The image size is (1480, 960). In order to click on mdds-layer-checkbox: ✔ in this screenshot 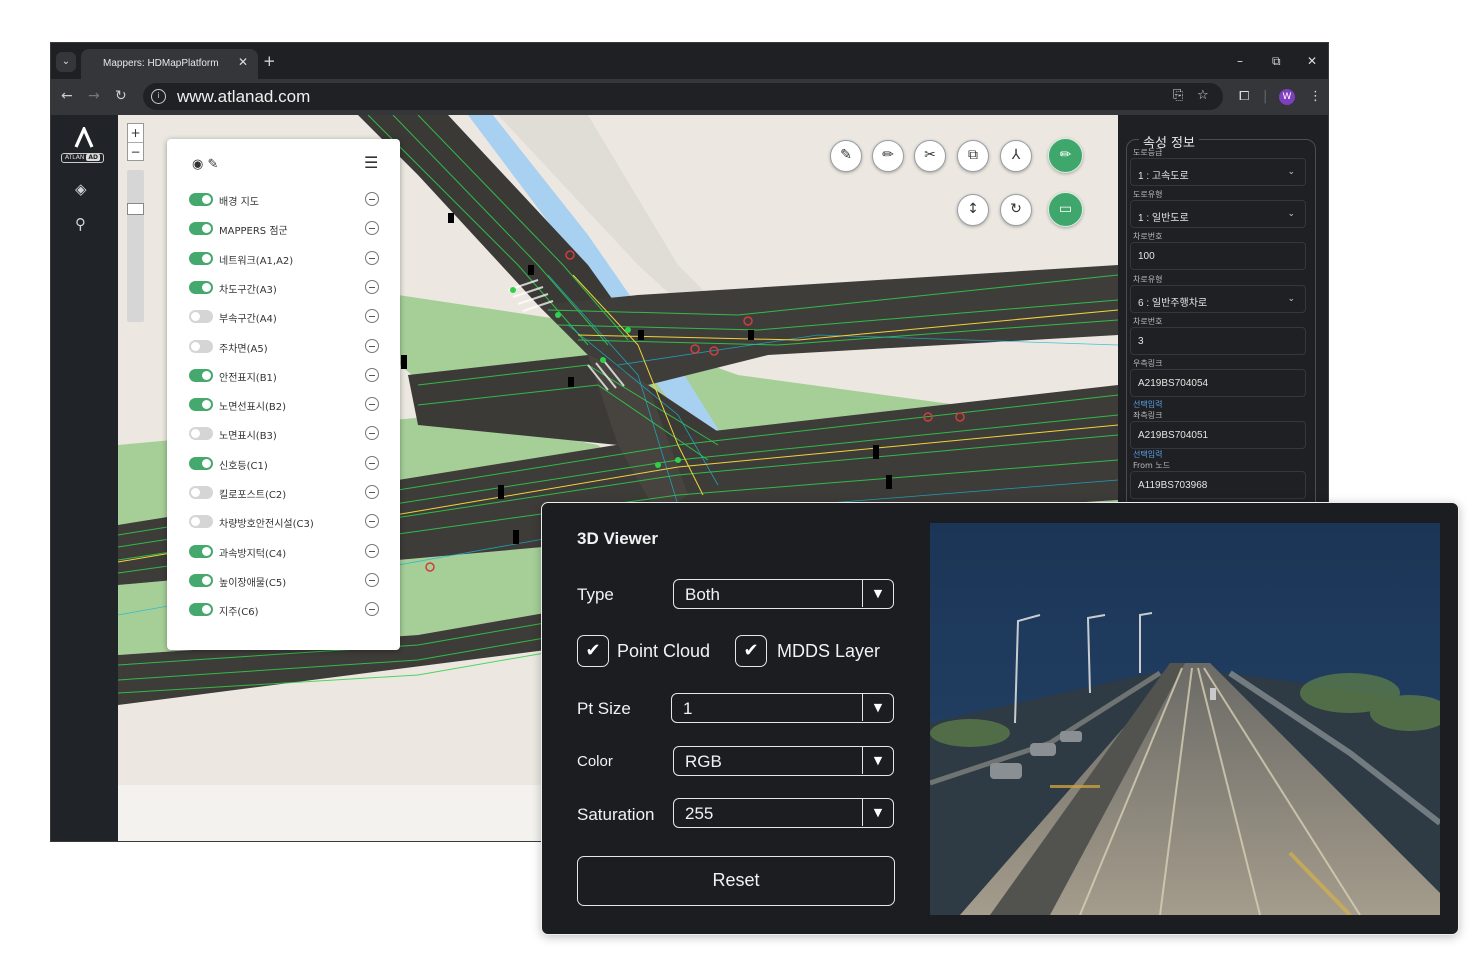, I will do `click(751, 651)`.